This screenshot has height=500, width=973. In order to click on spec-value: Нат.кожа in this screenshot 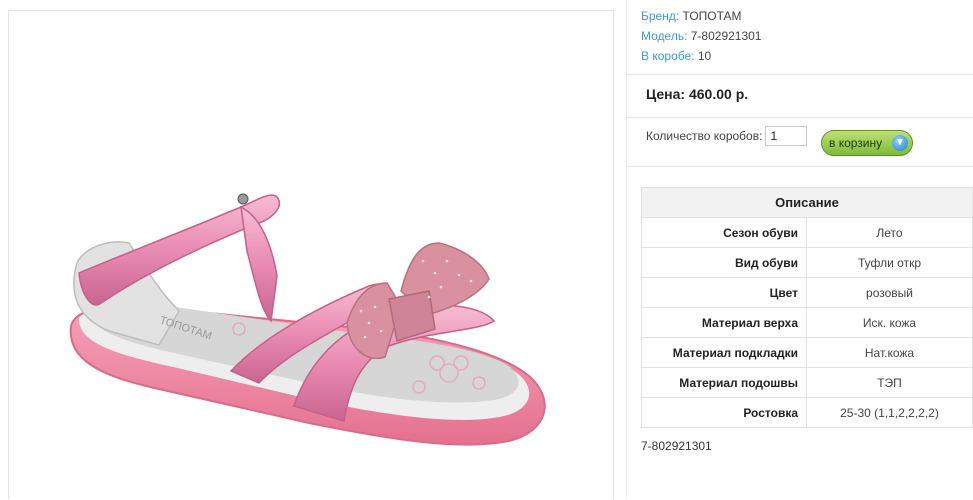, I will do `click(889, 352)`.